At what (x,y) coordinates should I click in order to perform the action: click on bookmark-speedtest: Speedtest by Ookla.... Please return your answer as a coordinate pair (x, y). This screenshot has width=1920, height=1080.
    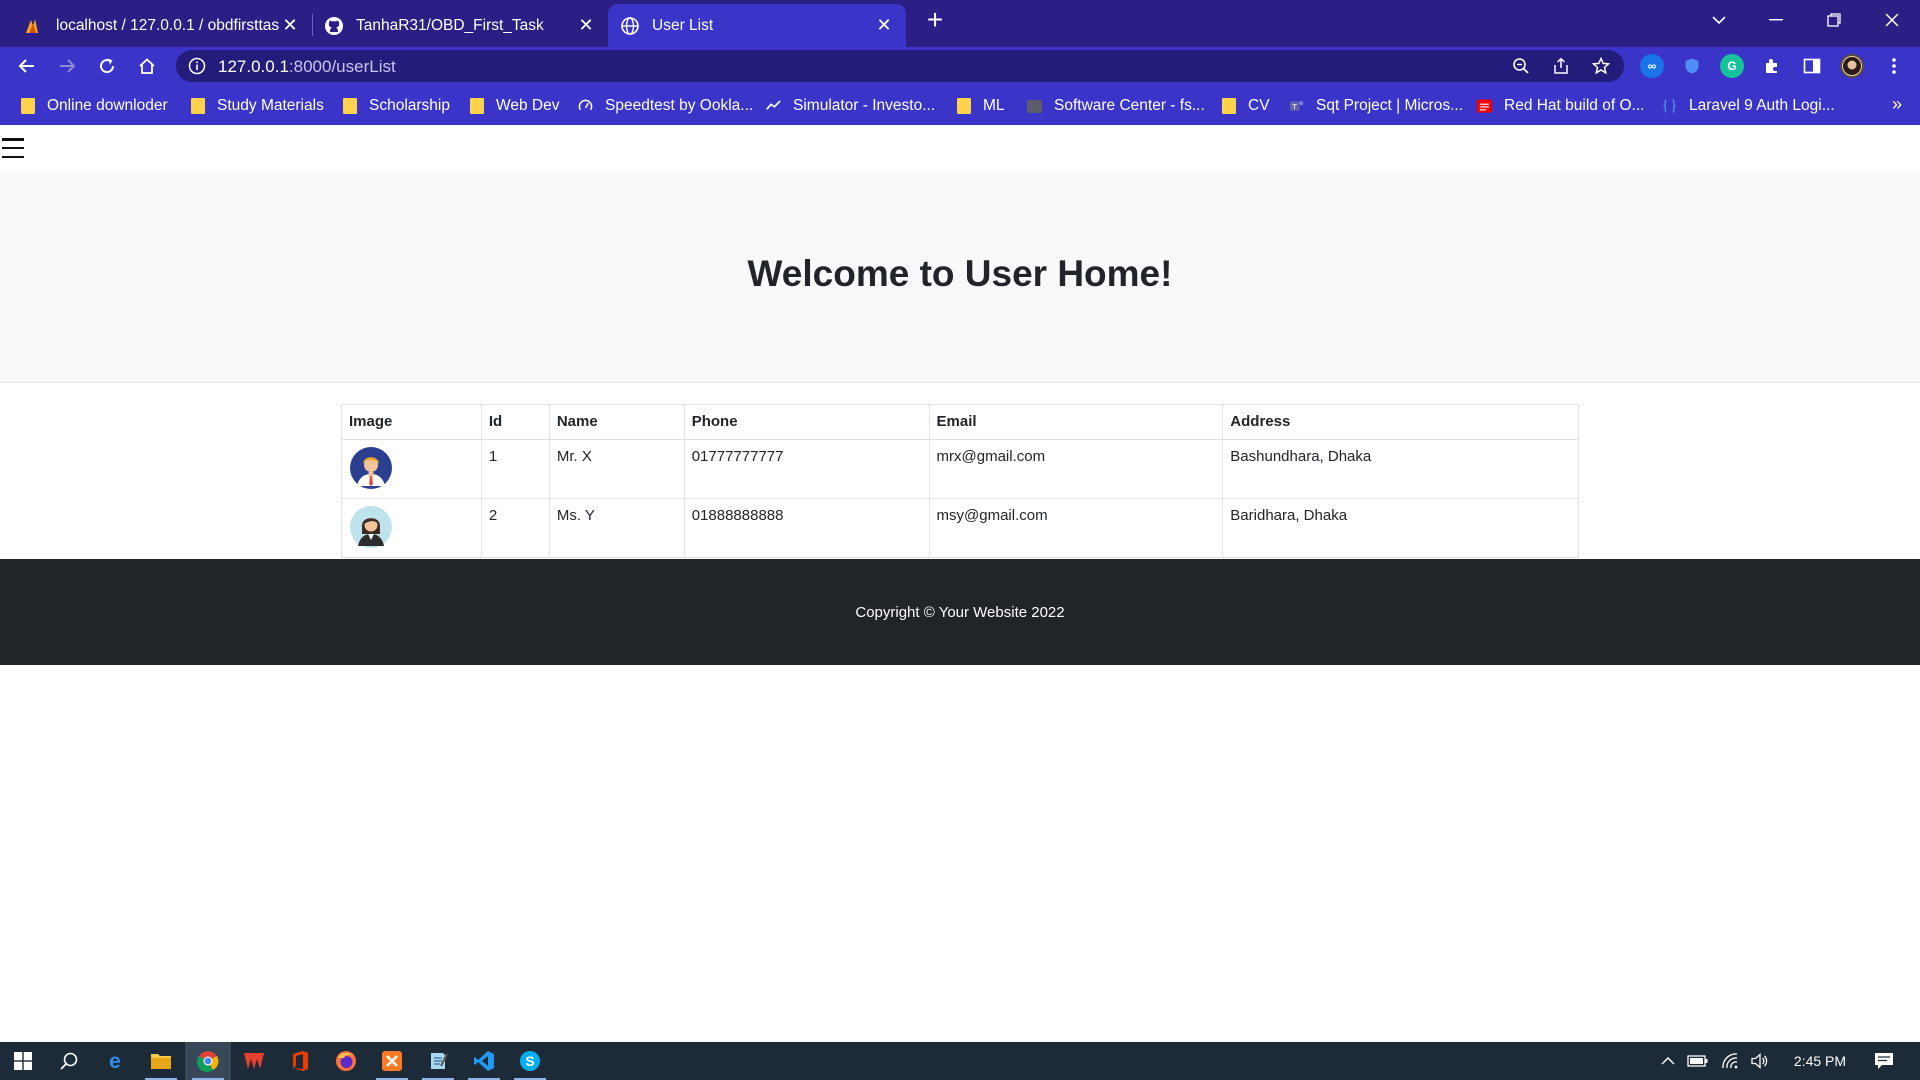
    Looking at the image, I should click on (665, 106).